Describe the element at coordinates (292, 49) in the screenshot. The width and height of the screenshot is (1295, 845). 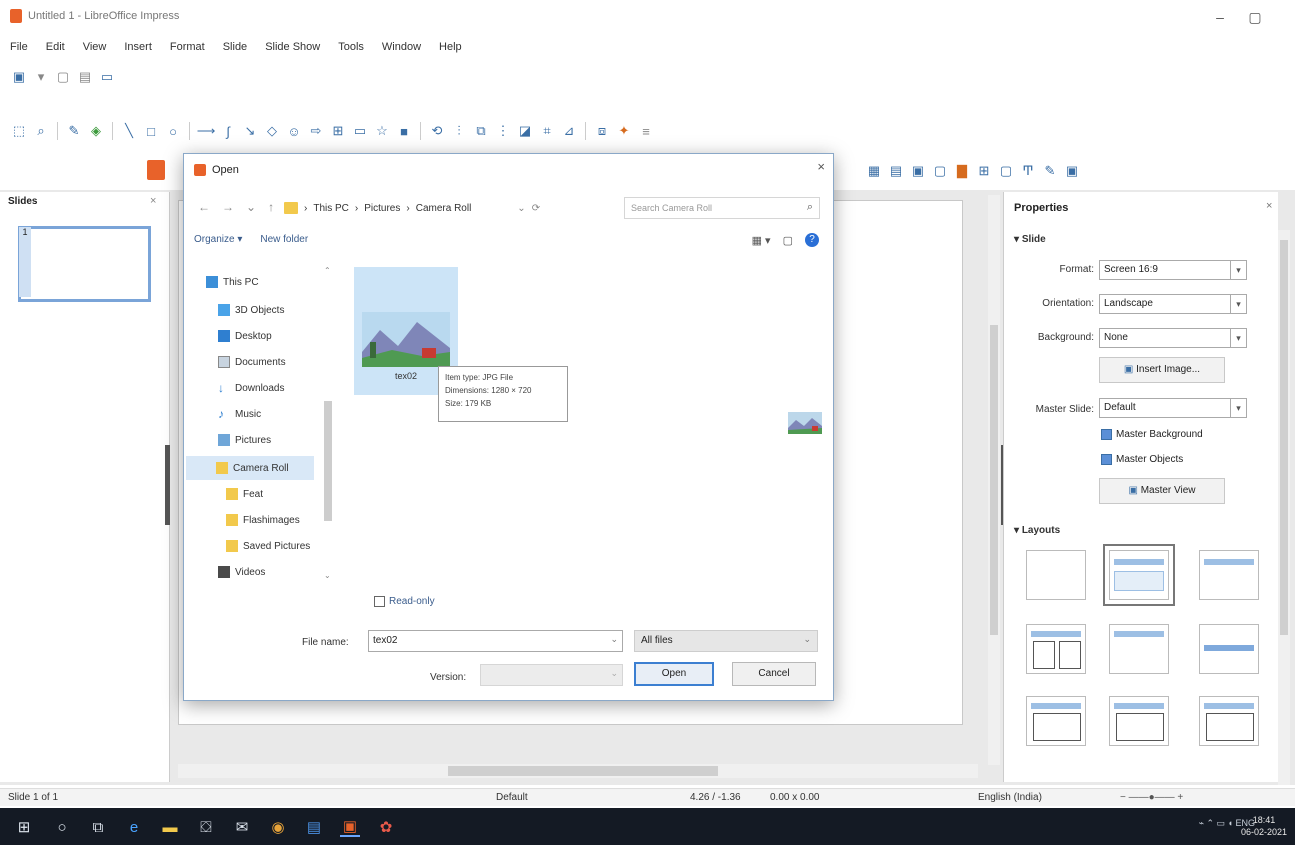
I see `menu-slide-show: Slide Show` at that location.